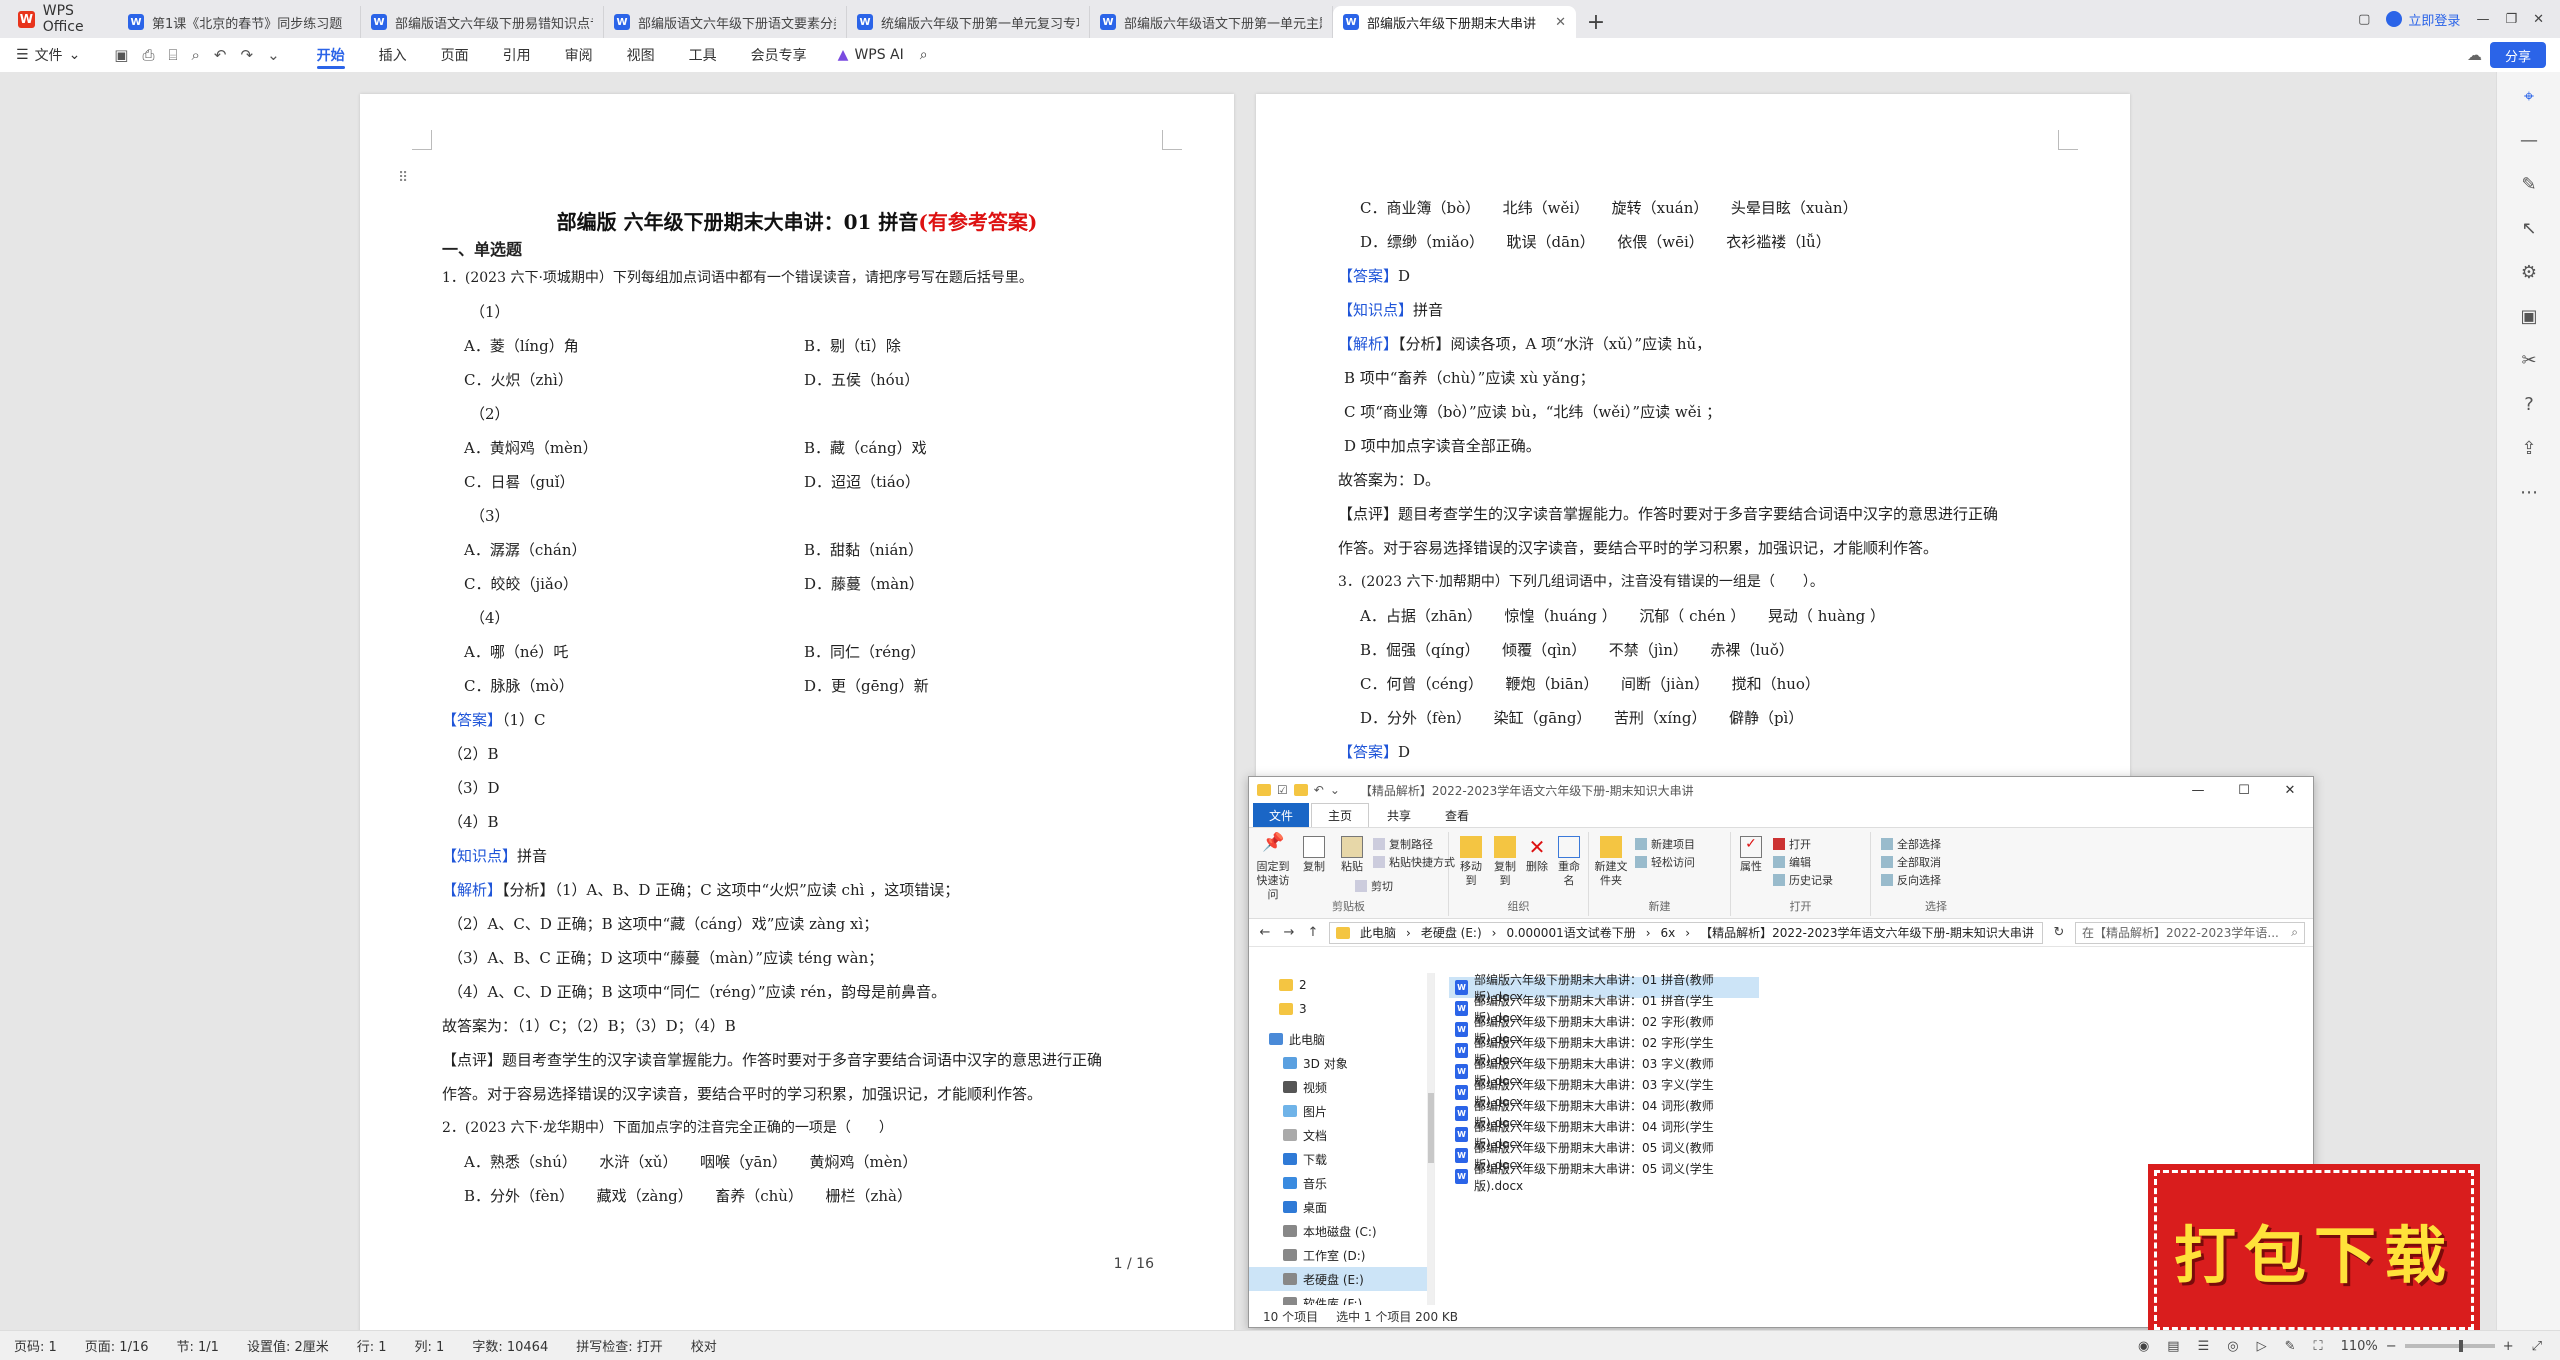 The height and width of the screenshot is (1360, 2560). I want to click on tree-item: 3D 对象, so click(1341, 1063).